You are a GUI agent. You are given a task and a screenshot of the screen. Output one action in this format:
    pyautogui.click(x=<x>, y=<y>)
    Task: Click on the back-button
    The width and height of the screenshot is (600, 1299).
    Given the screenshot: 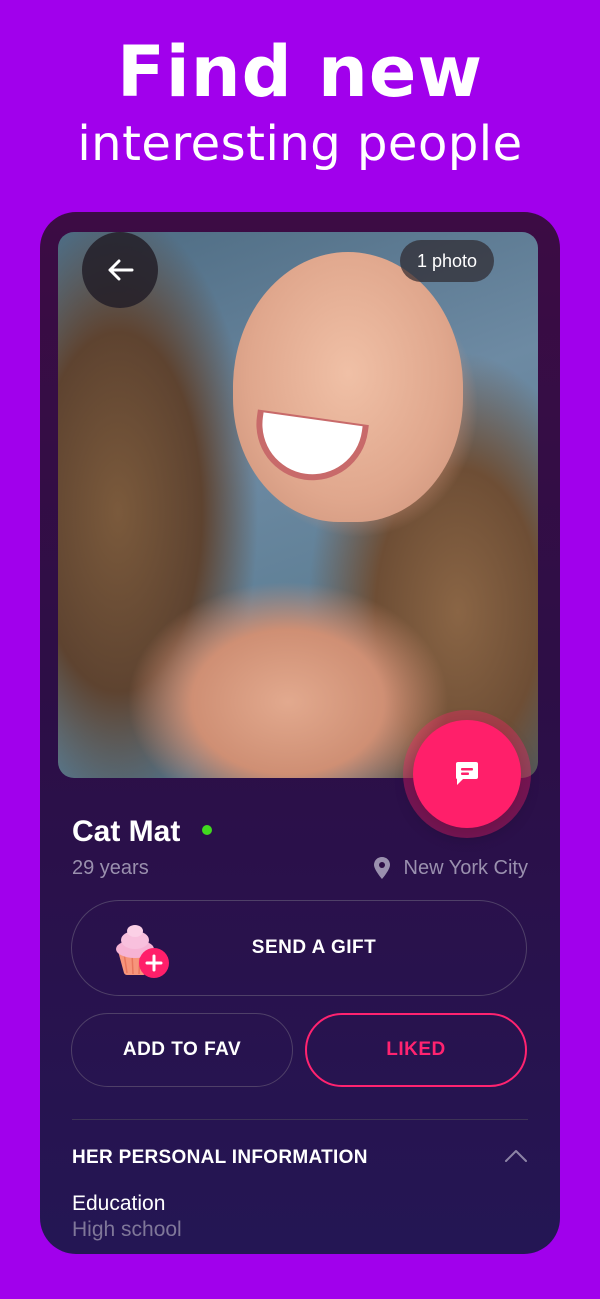 What is the action you would take?
    pyautogui.click(x=120, y=270)
    